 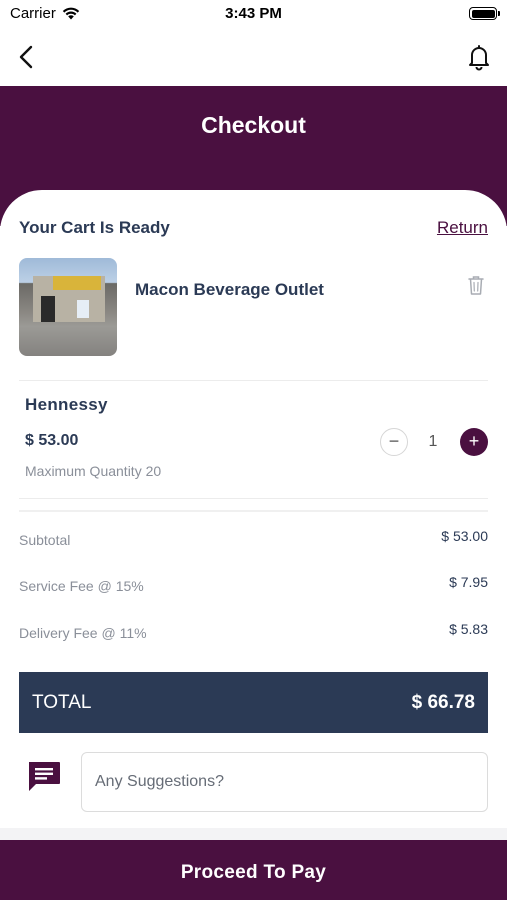 I want to click on chevron-left-icon, so click(x=28, y=57).